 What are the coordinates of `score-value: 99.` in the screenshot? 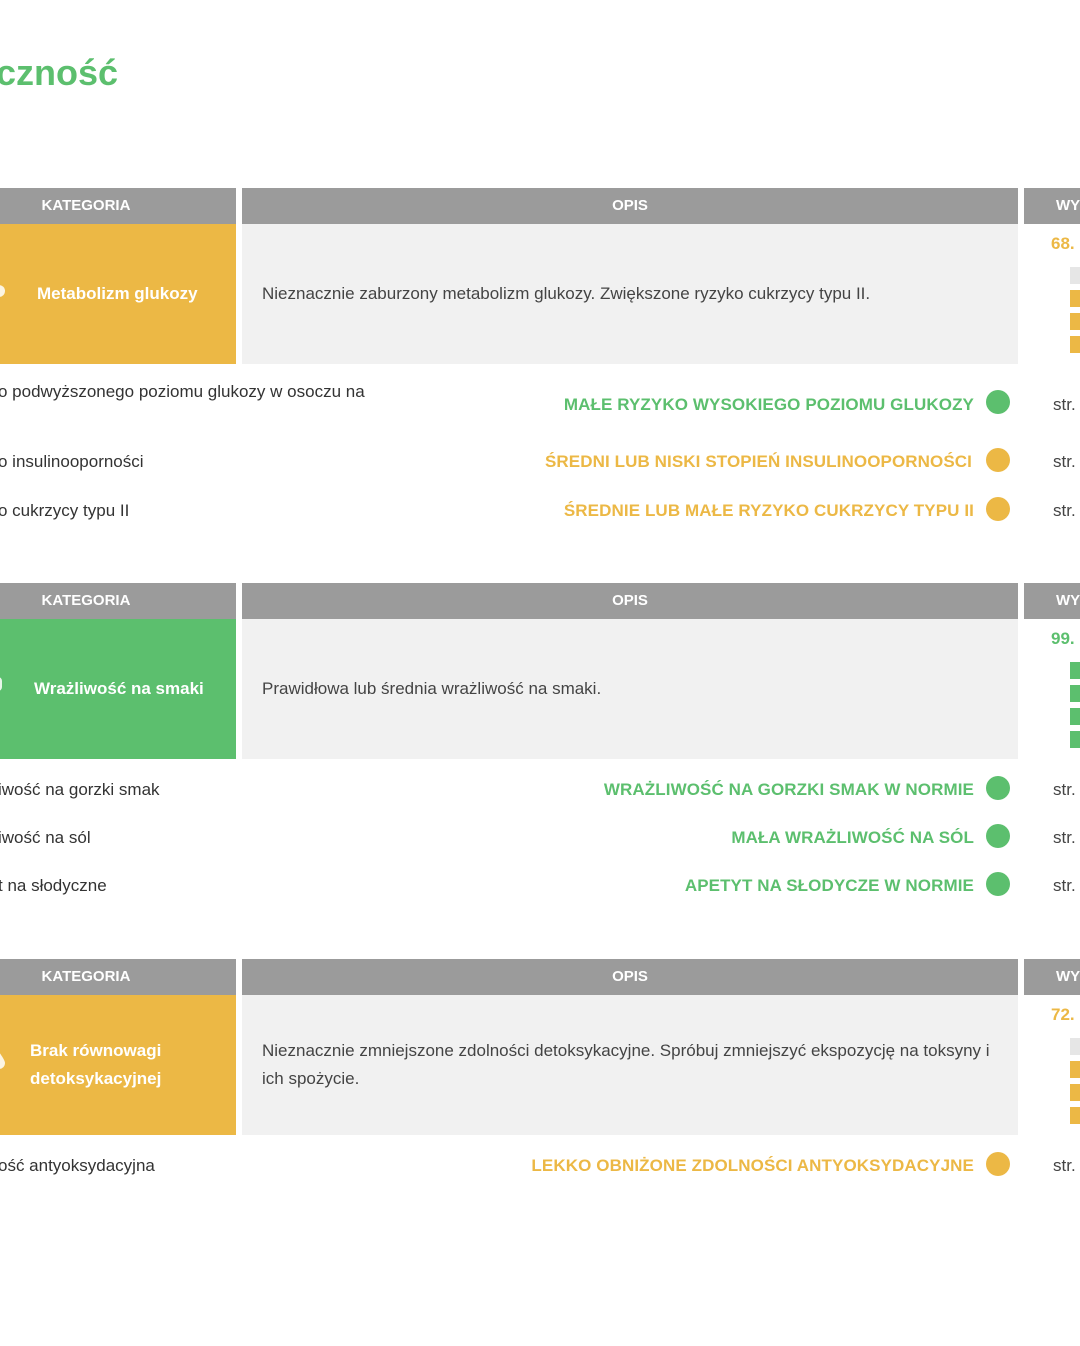 It's located at (1063, 638).